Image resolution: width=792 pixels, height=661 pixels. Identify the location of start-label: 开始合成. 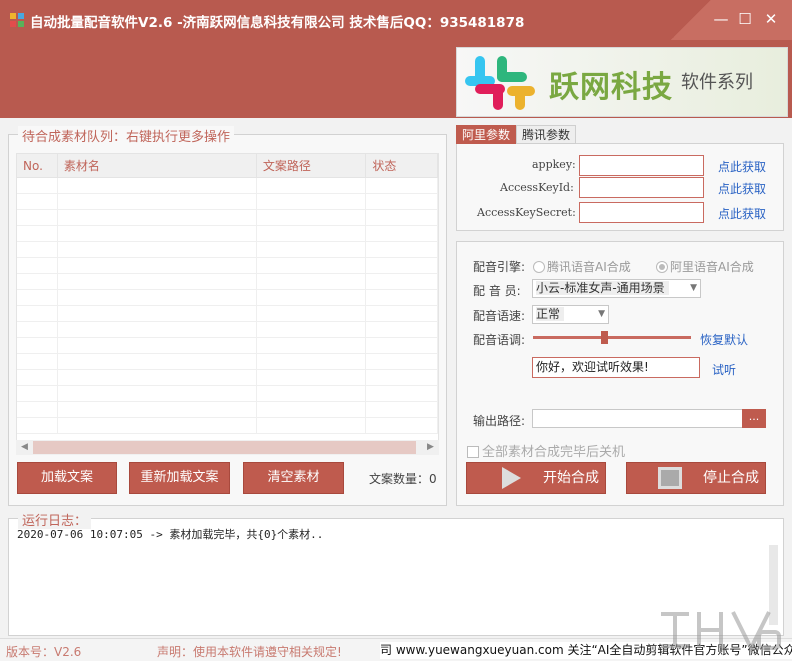
(571, 478).